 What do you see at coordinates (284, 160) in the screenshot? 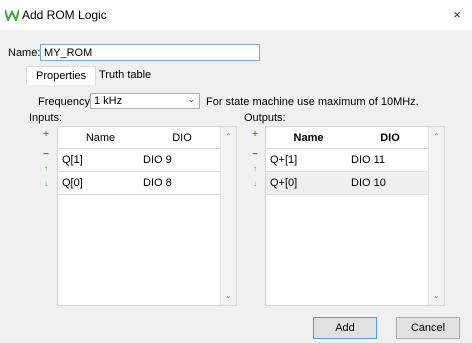
I see `output-name-cell: Q+[1]` at bounding box center [284, 160].